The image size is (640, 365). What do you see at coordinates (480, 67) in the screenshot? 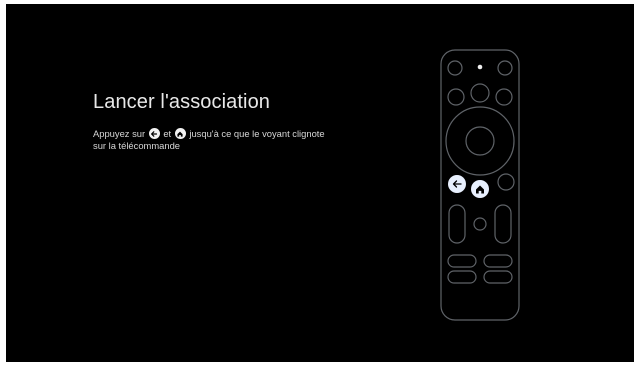
I see `remote-led-indicator` at bounding box center [480, 67].